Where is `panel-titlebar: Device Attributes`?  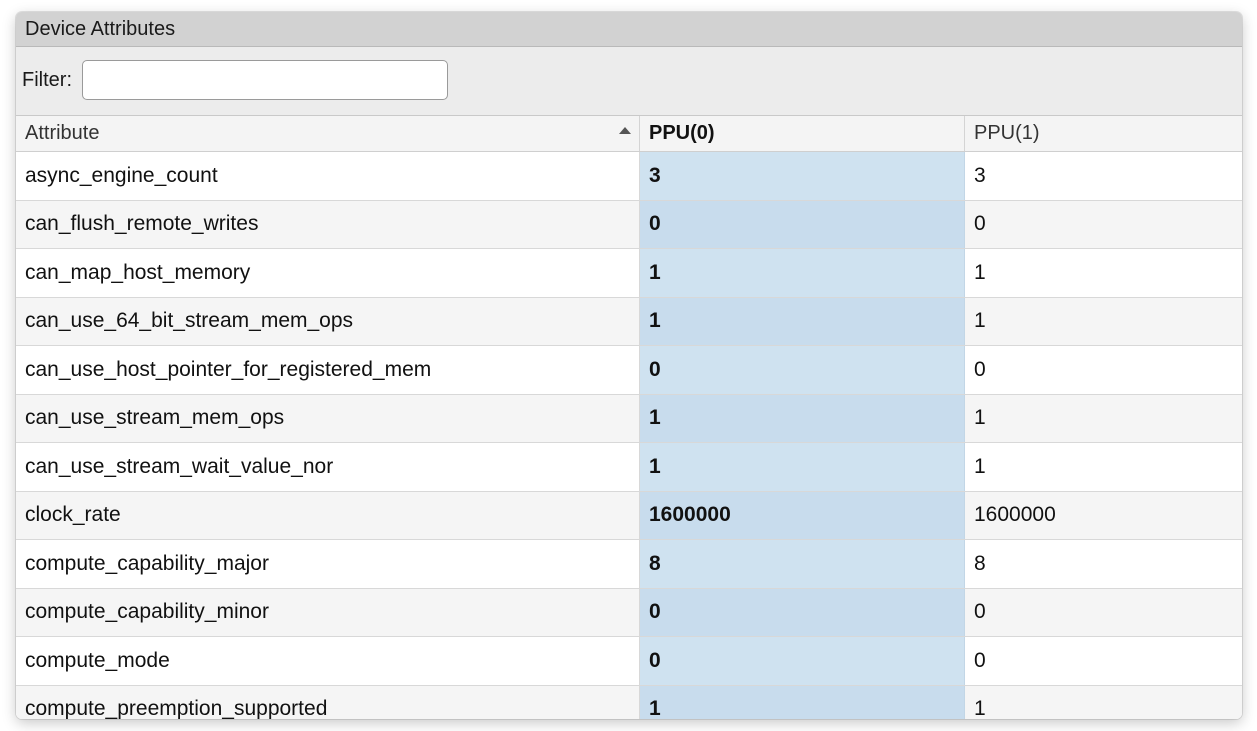 panel-titlebar: Device Attributes is located at coordinates (629, 29).